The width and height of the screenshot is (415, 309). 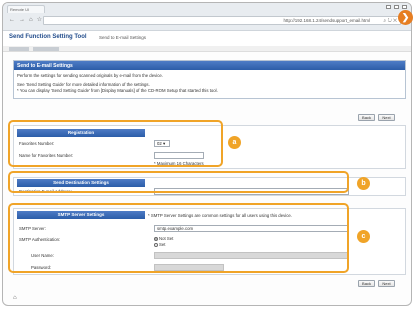 What do you see at coordinates (388, 7) in the screenshot?
I see `minimize-button` at bounding box center [388, 7].